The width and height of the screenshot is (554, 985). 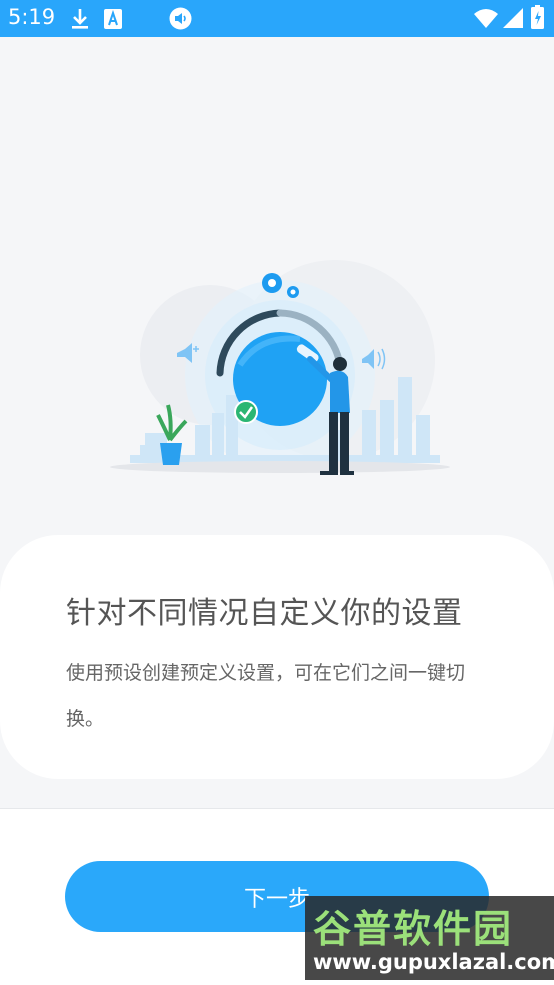 I want to click on card-description: 使用预设创建预定义设置，可在它们之间一键切换。, so click(x=266, y=696).